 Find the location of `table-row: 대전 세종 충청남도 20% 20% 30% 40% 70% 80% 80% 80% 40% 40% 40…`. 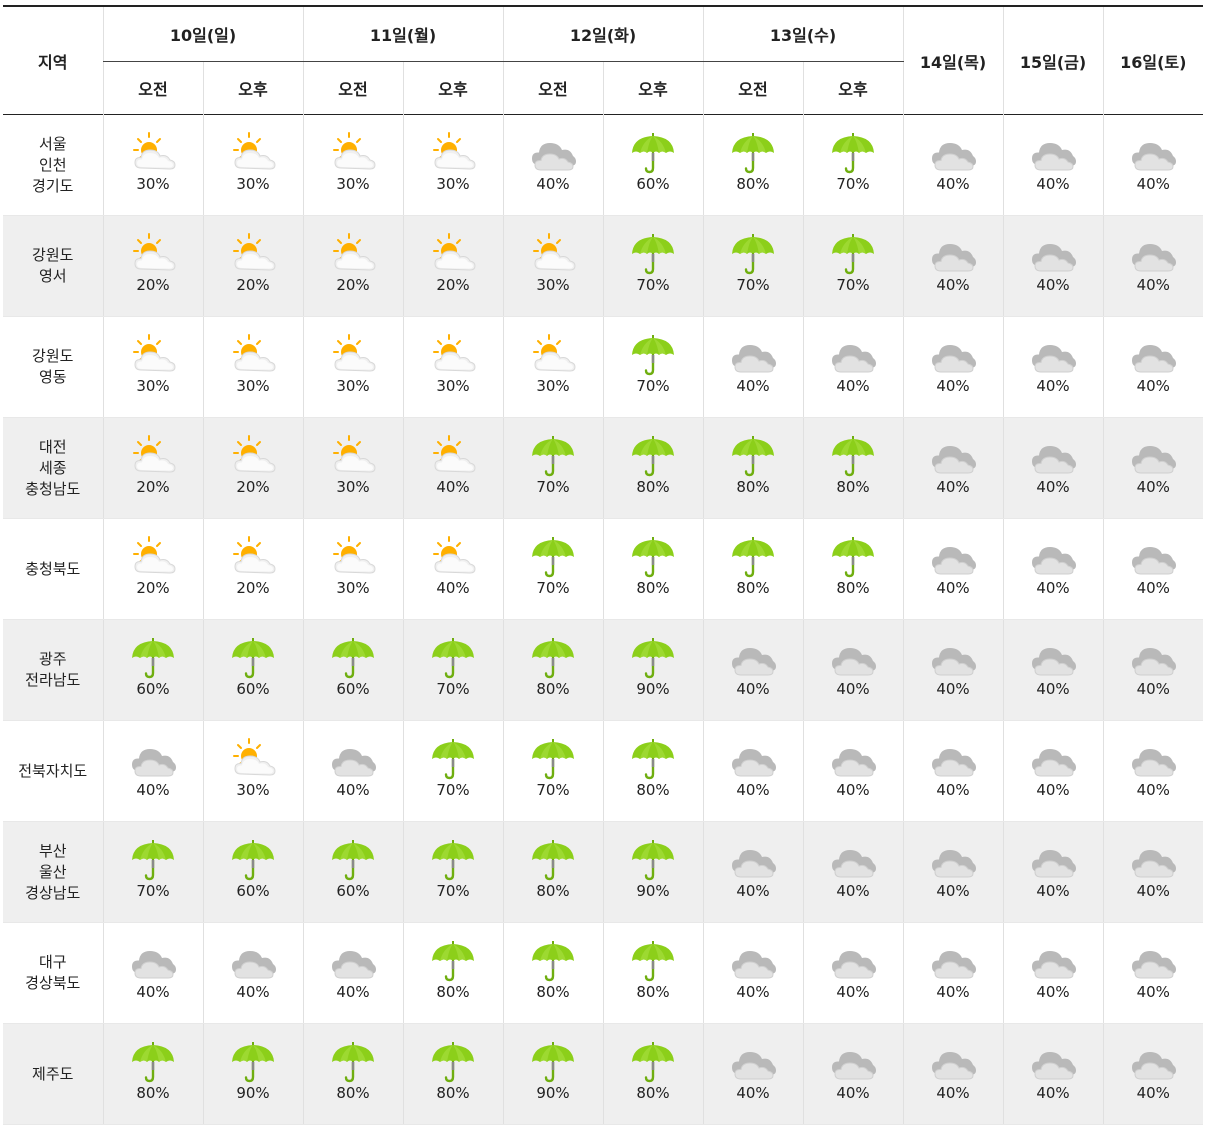

table-row: 대전 세종 충청남도 20% 20% 30% 40% 70% 80% 80% 80% 40% 40% 40… is located at coordinates (603, 468).